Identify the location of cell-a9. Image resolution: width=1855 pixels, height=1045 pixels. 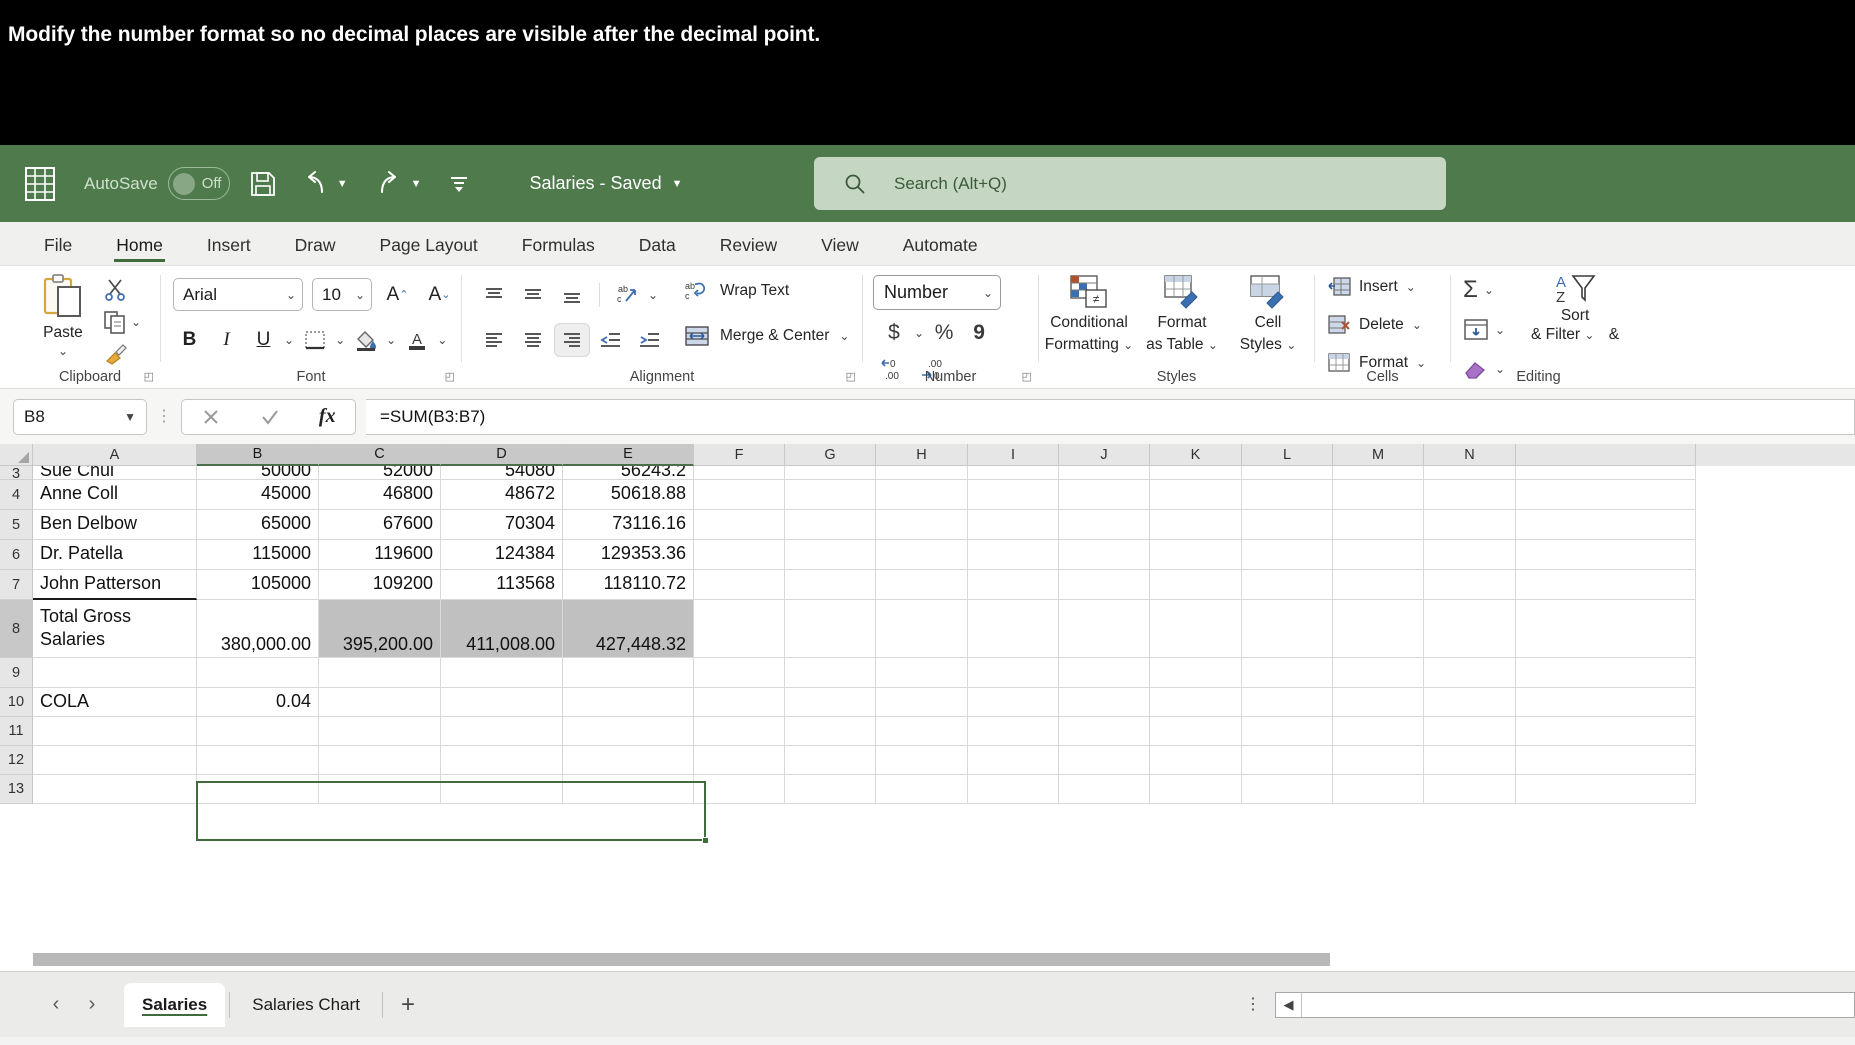
(115, 673).